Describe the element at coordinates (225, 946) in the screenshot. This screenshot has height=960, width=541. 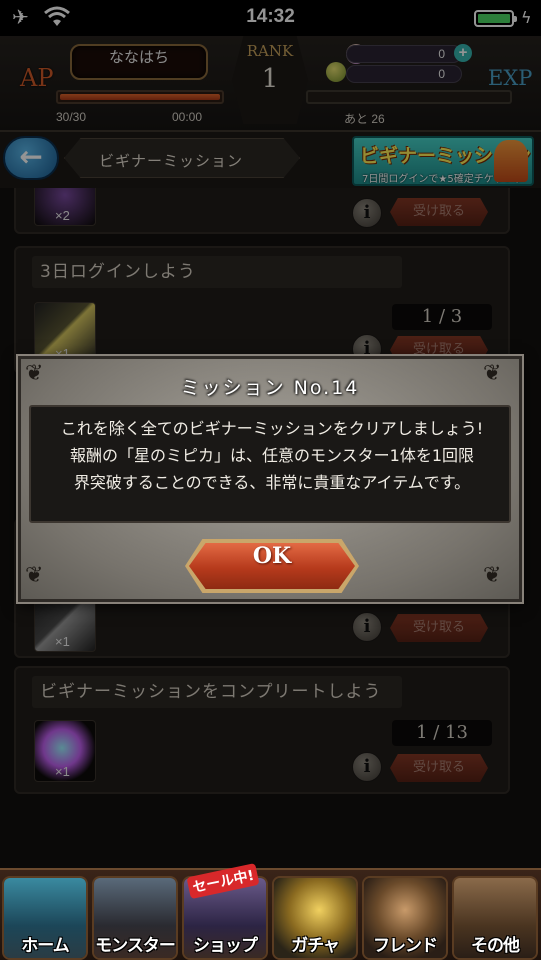
I see `nav-label: ショップ` at that location.